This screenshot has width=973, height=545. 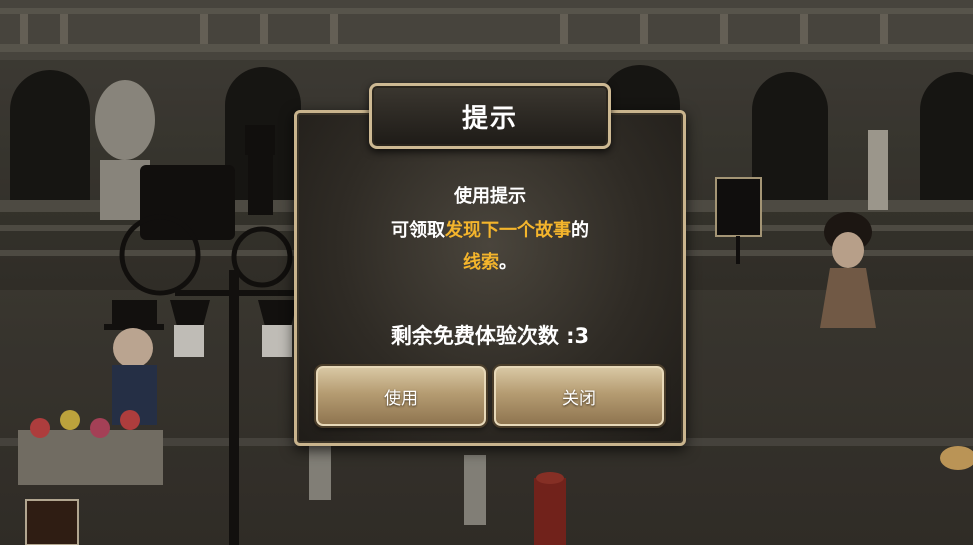 I want to click on remaining-free-trials: 剩余免费体验次数 :3, so click(x=490, y=336).